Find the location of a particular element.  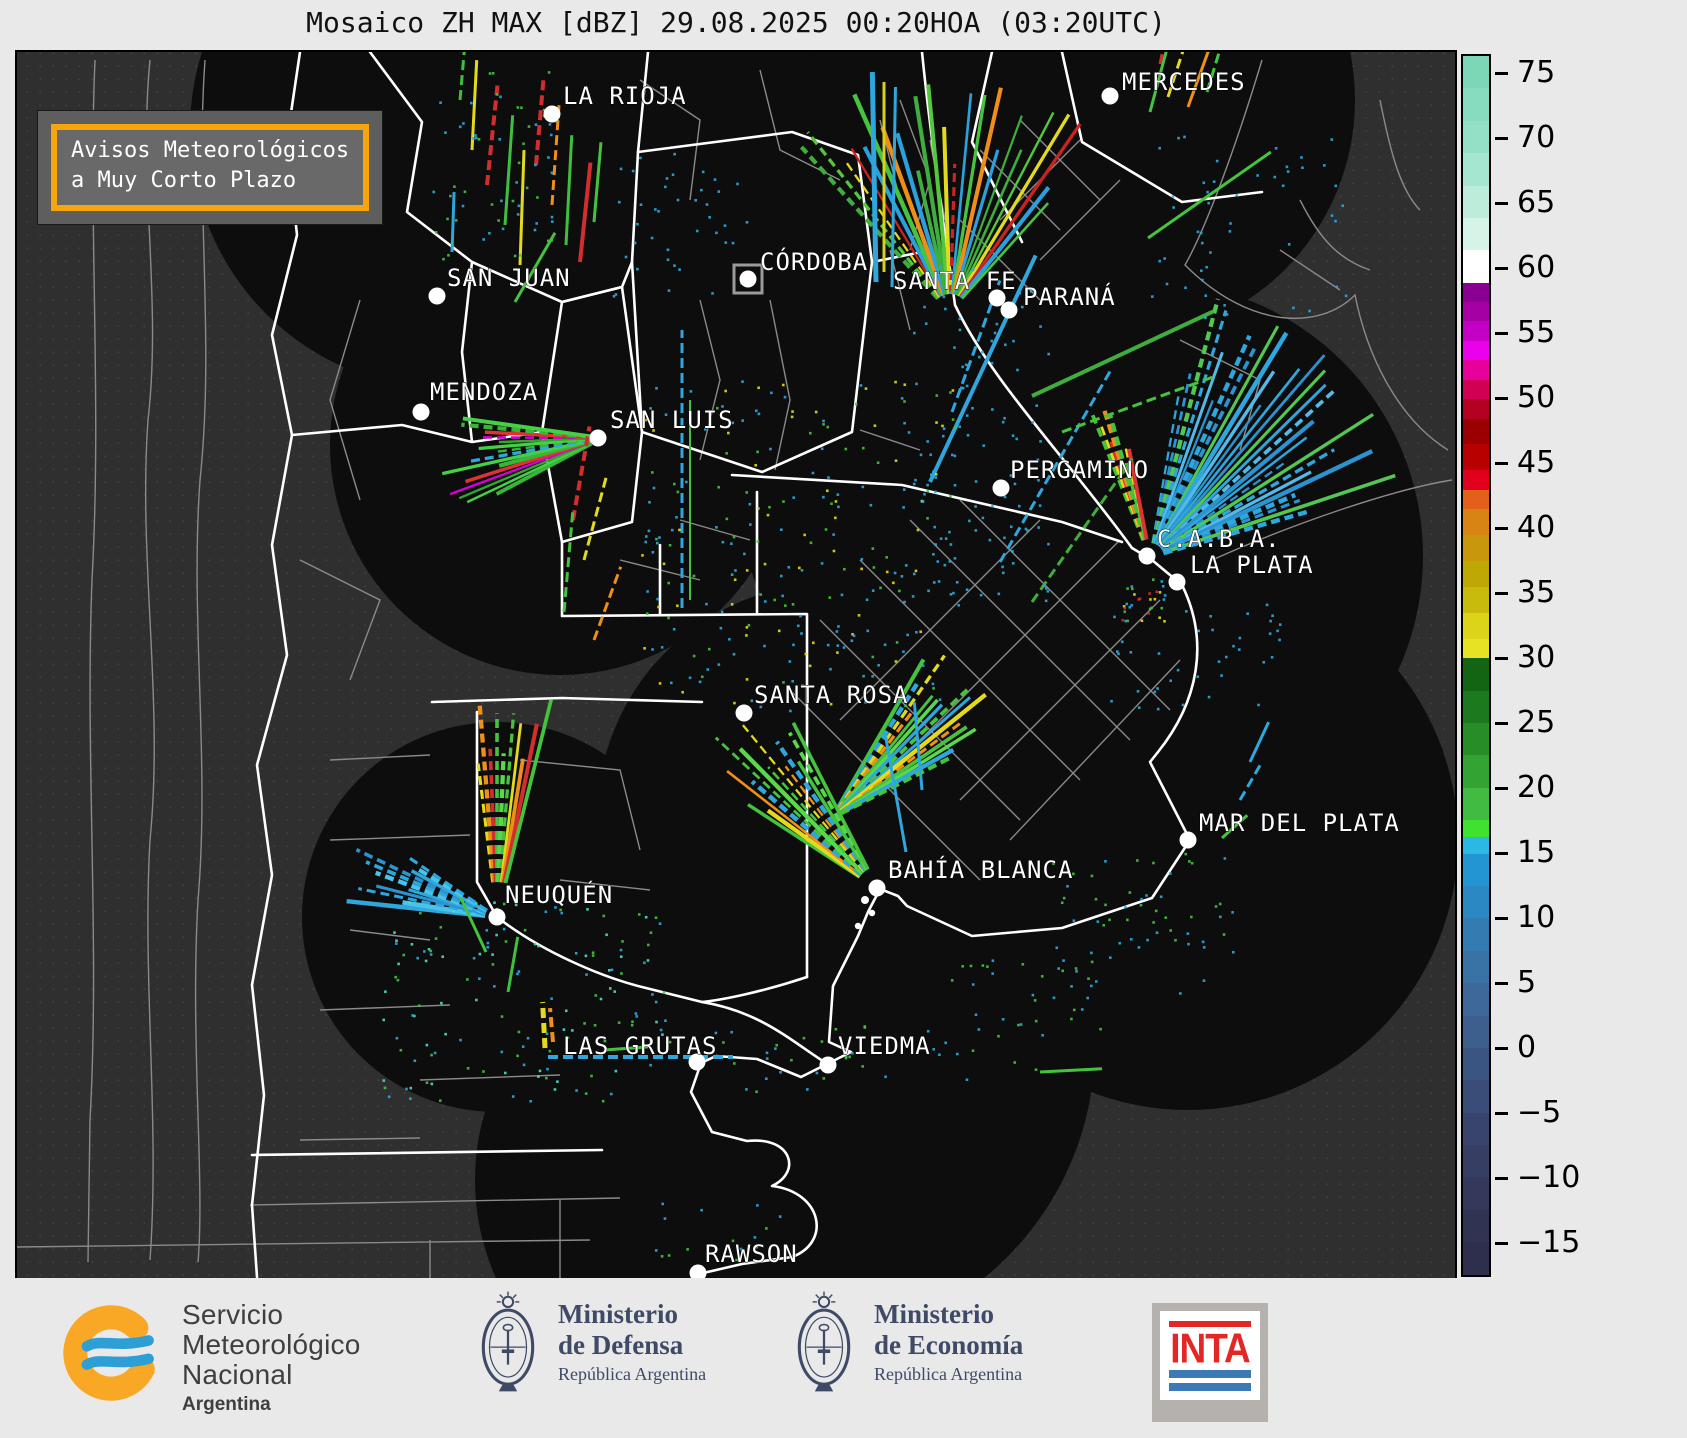

city-label: SAN JUAN is located at coordinates (509, 278).